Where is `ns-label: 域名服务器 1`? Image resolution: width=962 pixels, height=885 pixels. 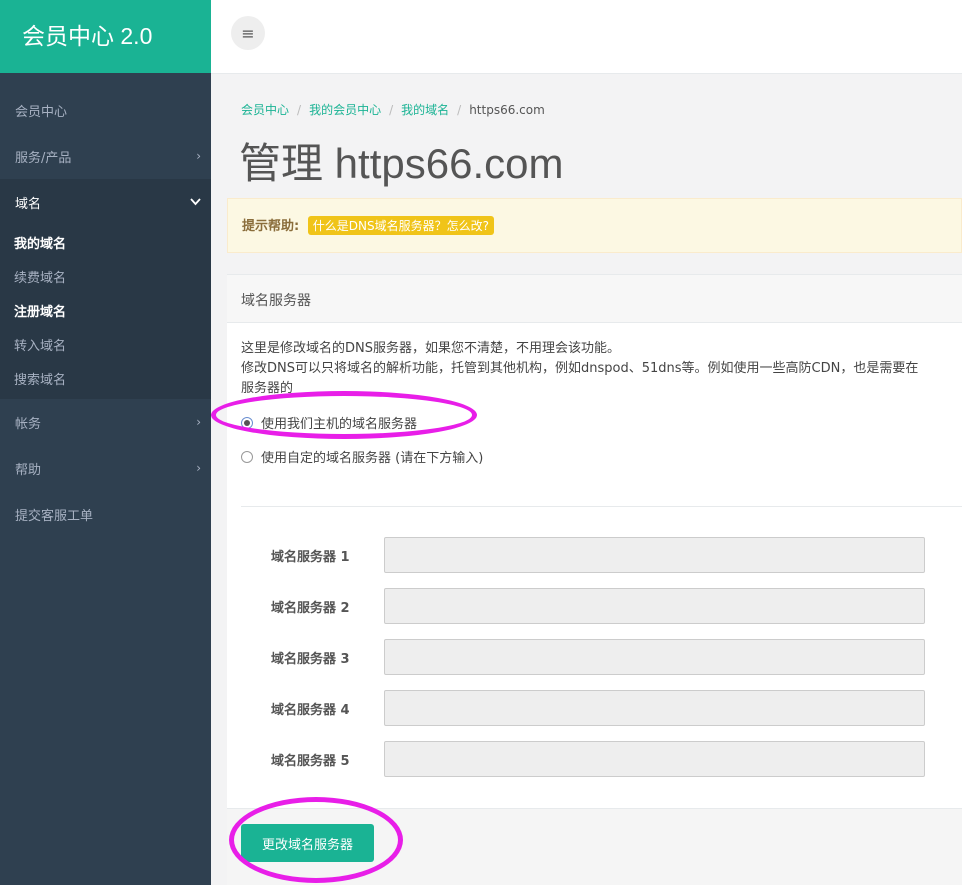 ns-label: 域名服务器 1 is located at coordinates (310, 557).